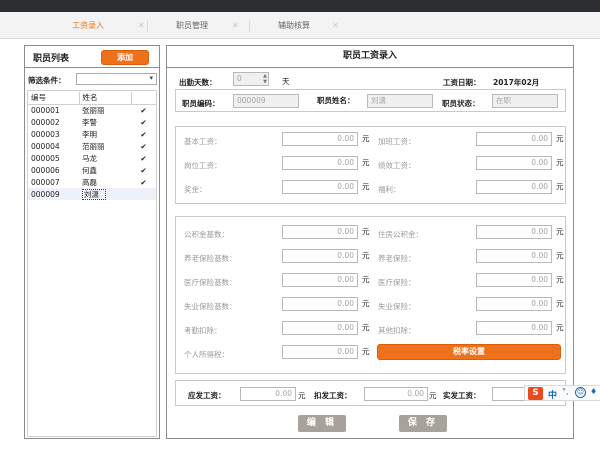  I want to click on net-salary-label: 实发工资：, so click(462, 395).